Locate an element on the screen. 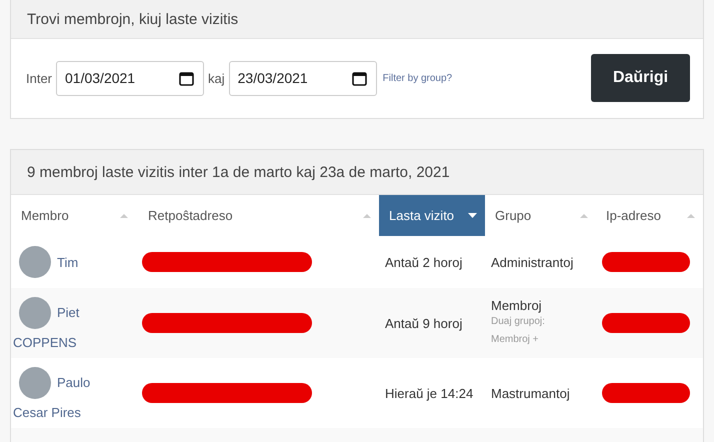 This screenshot has height=442, width=714. continue-button: Daŭrigi is located at coordinates (640, 78).